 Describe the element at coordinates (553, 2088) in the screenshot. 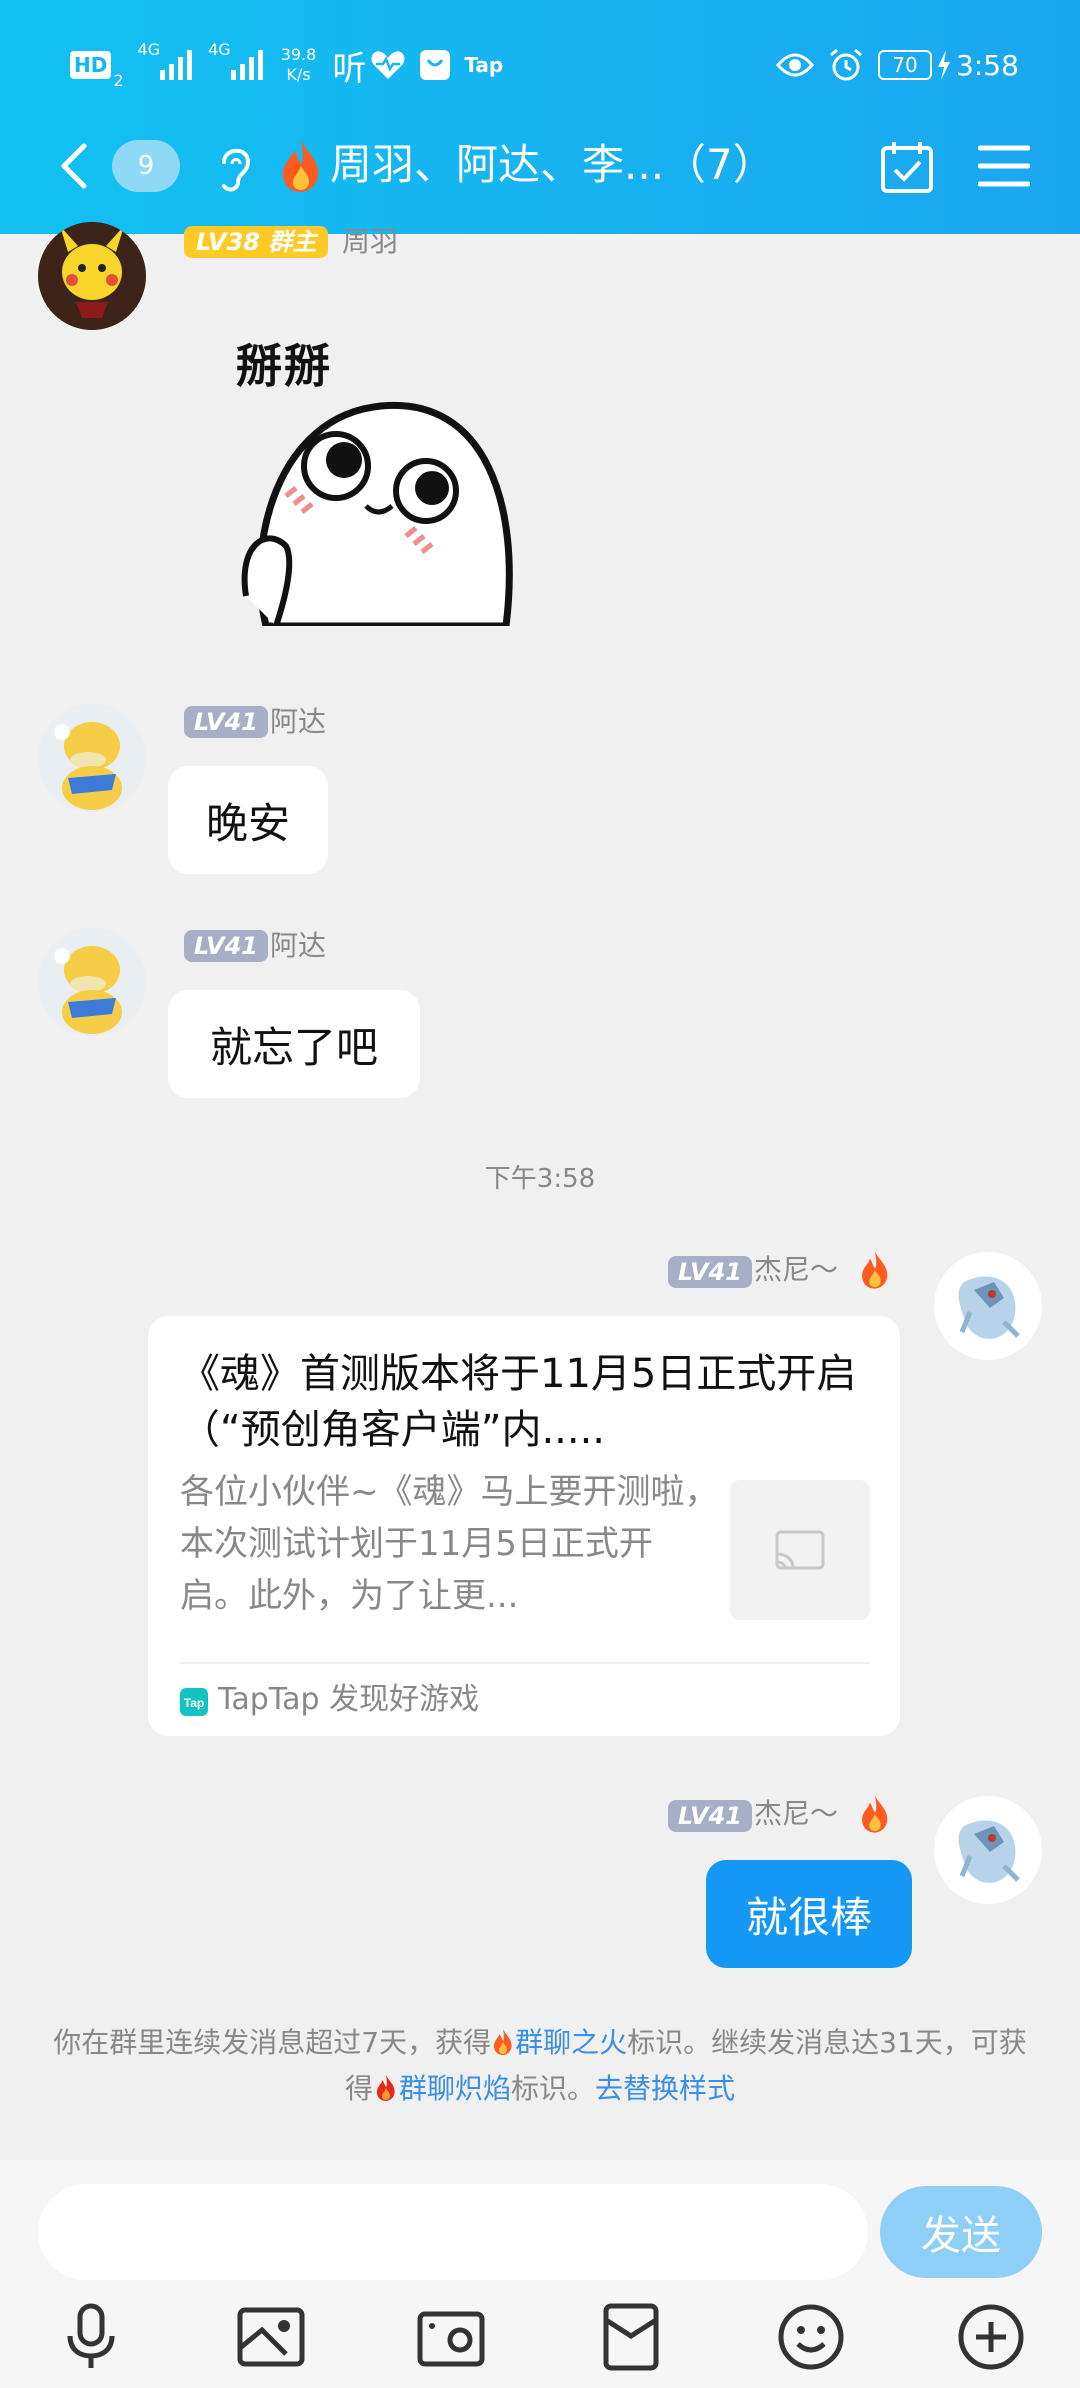

I see `notice-text: 标识。` at that location.